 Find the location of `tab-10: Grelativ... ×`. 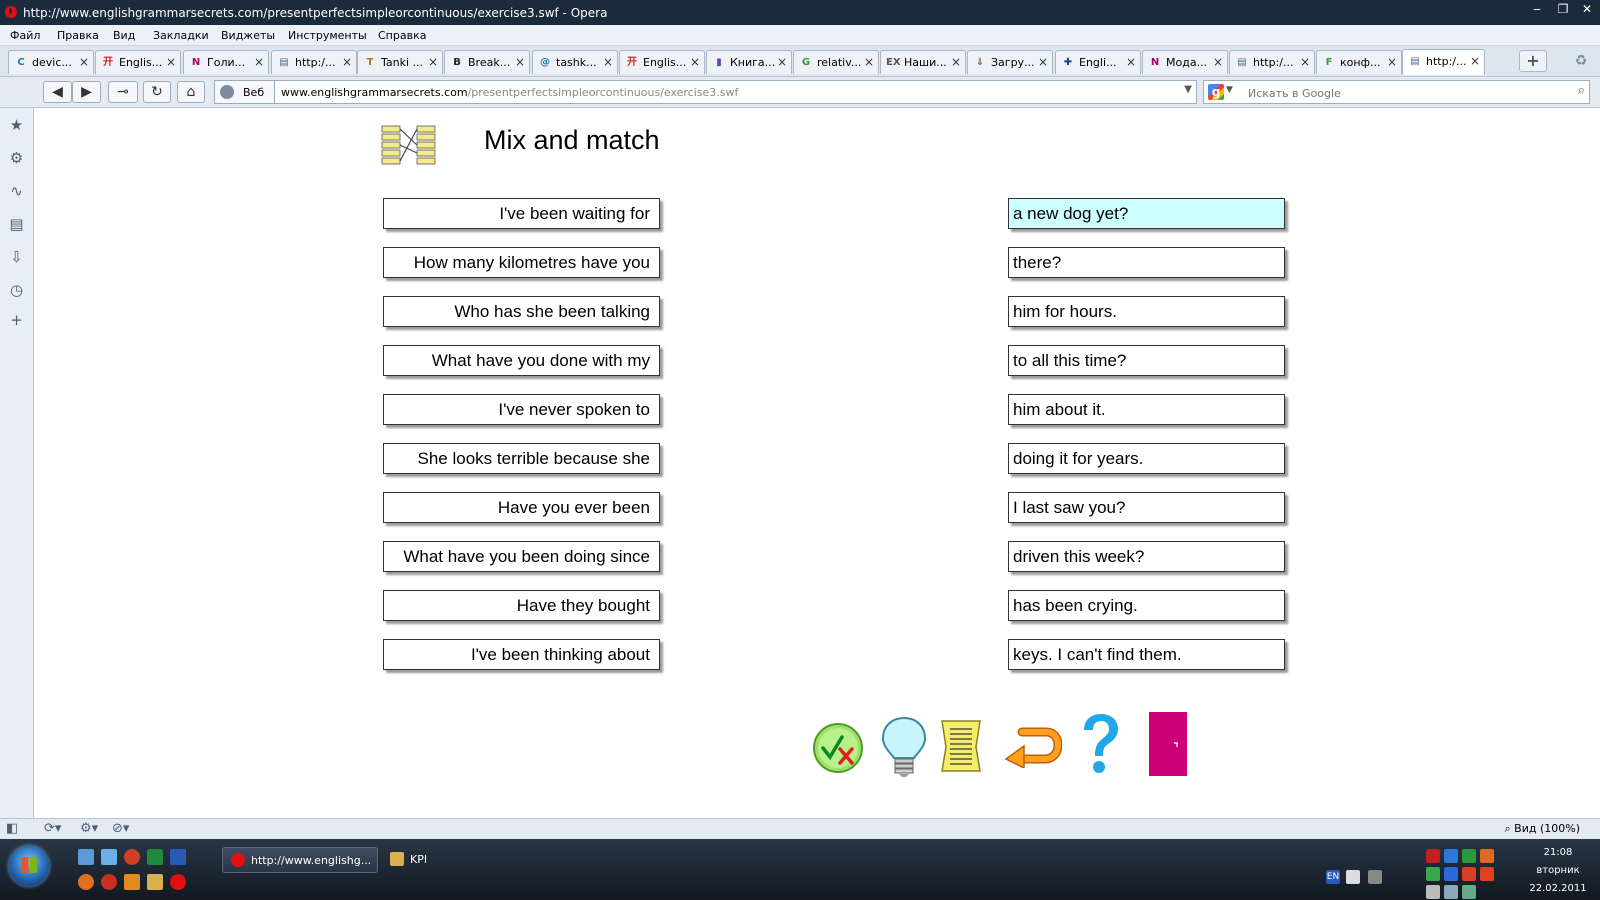

tab-10: Grelativ... × is located at coordinates (836, 62).